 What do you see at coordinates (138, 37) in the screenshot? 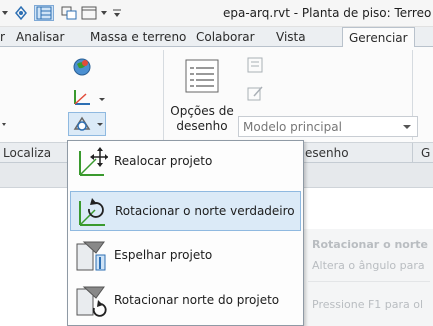
I see `tab-massa-terreno: Massa e terreno` at bounding box center [138, 37].